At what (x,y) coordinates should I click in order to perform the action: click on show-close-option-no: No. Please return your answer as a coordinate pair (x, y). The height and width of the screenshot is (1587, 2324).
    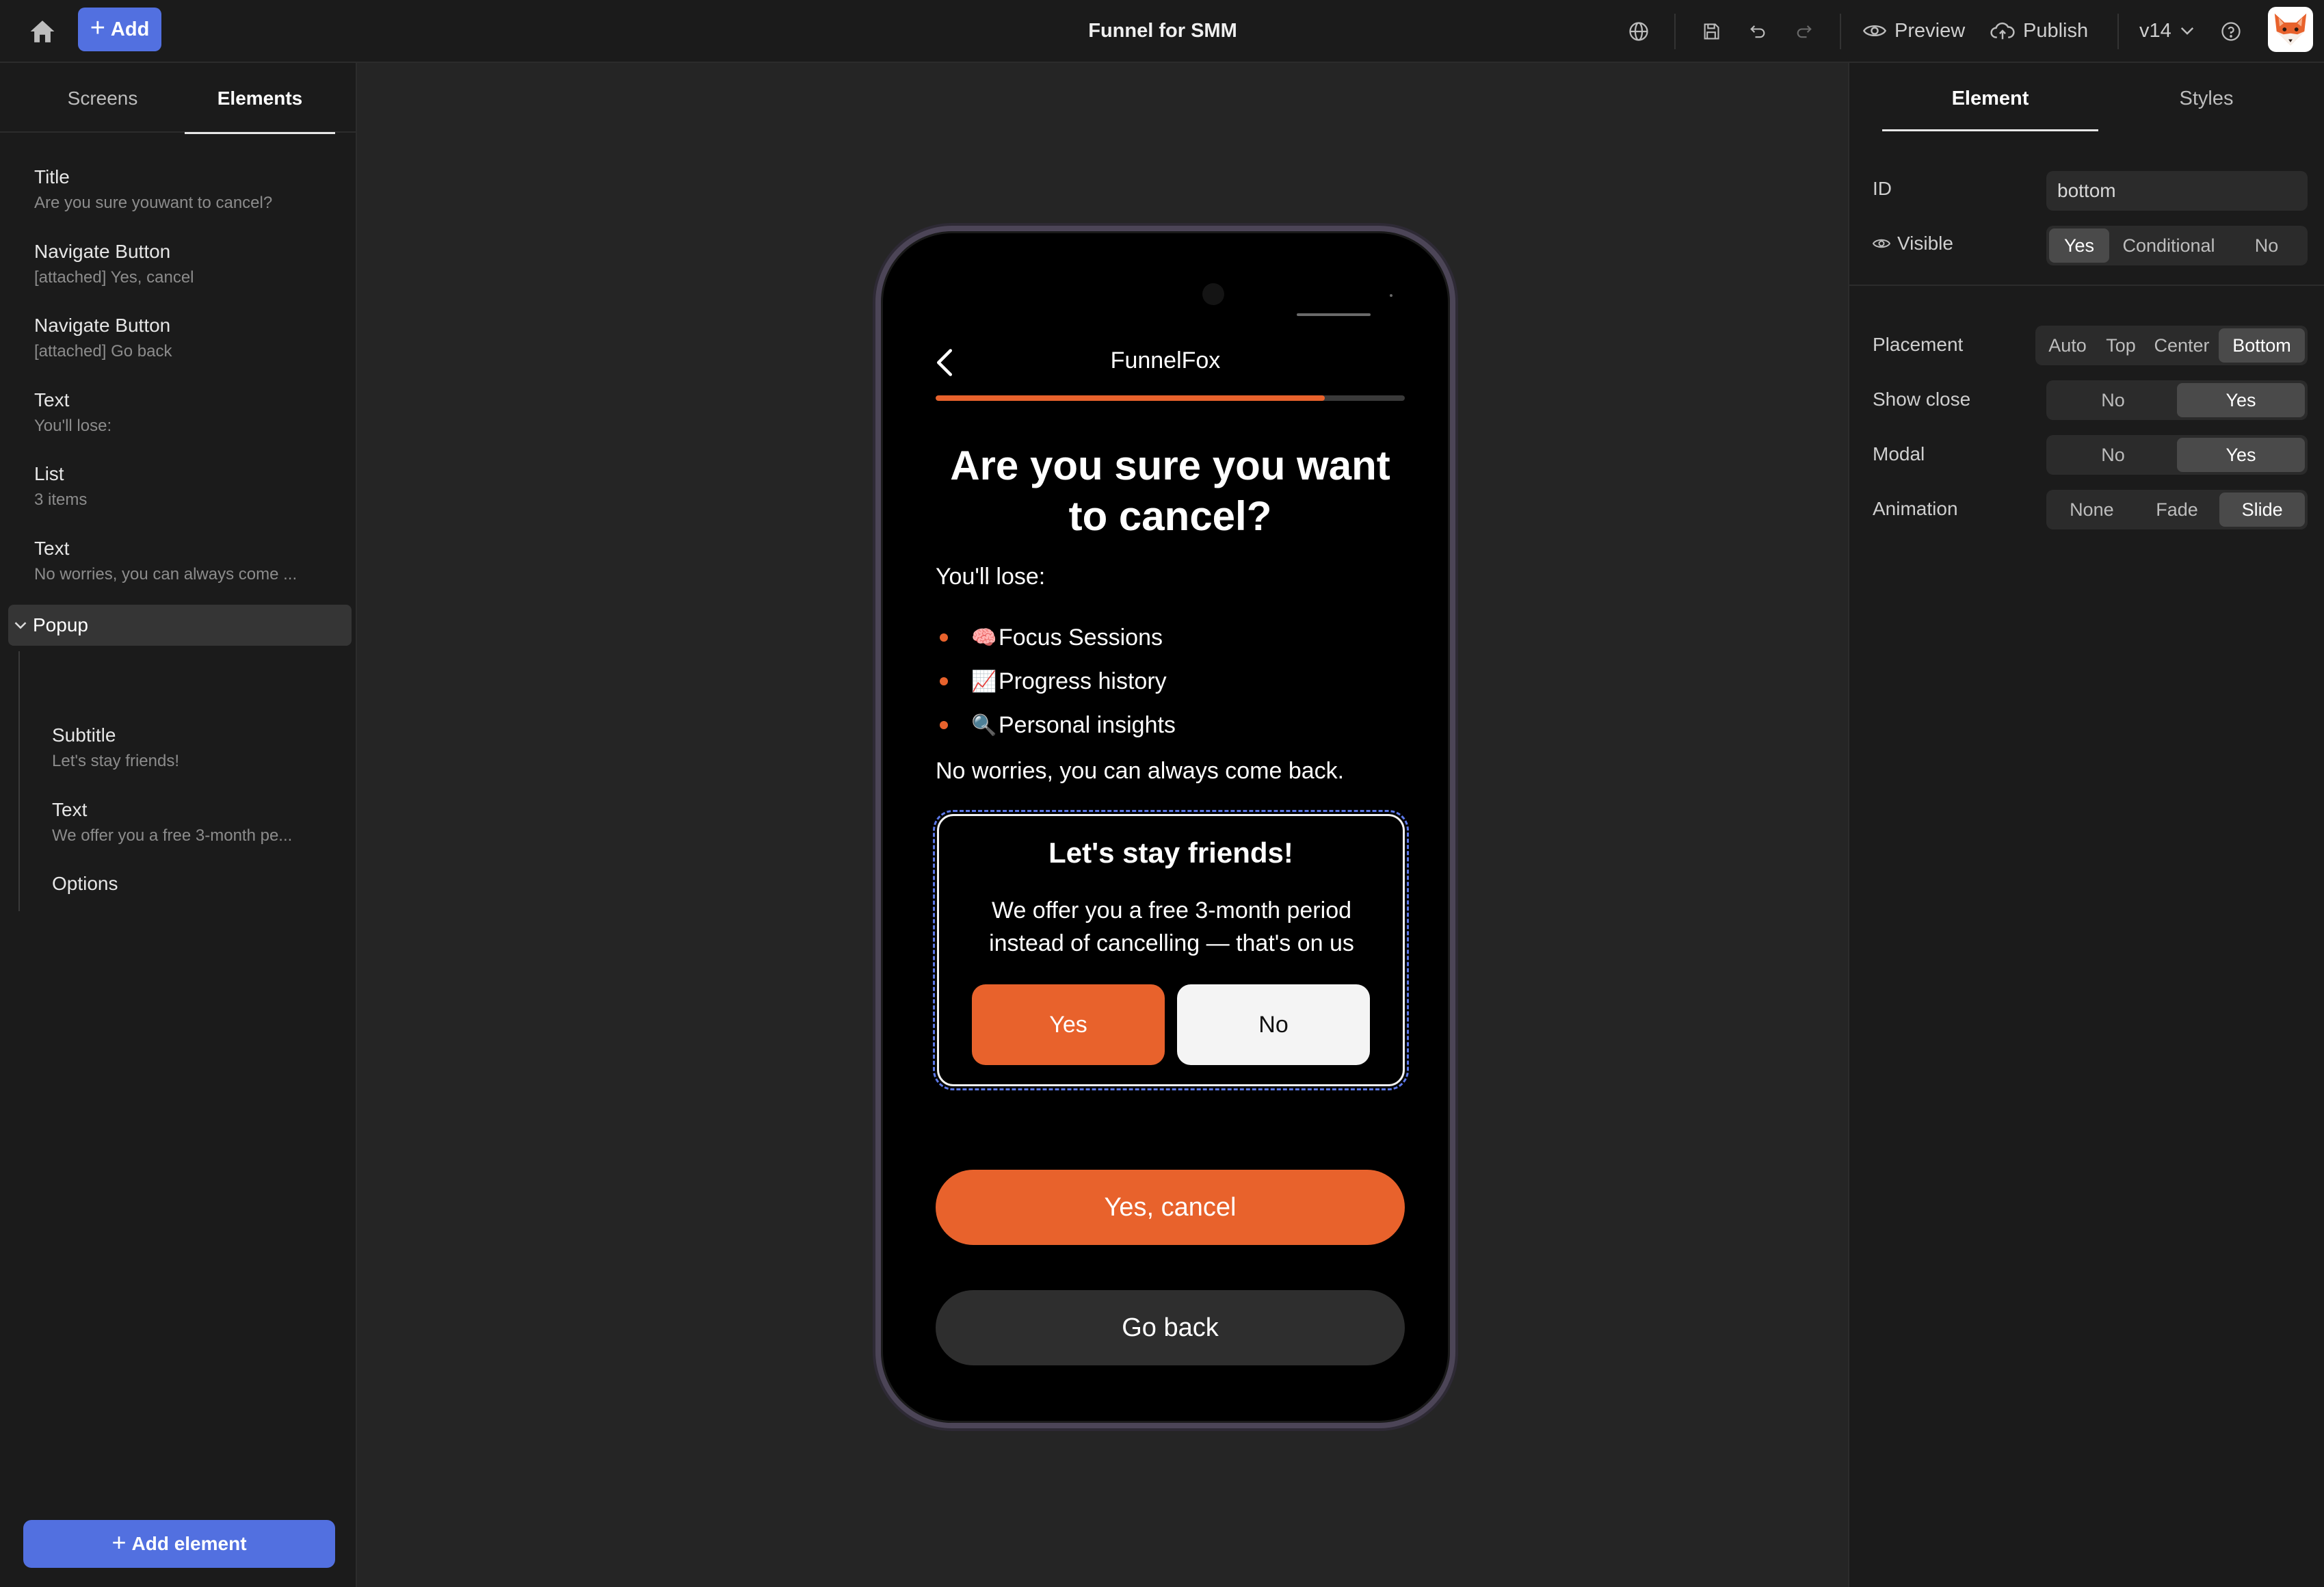
    Looking at the image, I should click on (2113, 400).